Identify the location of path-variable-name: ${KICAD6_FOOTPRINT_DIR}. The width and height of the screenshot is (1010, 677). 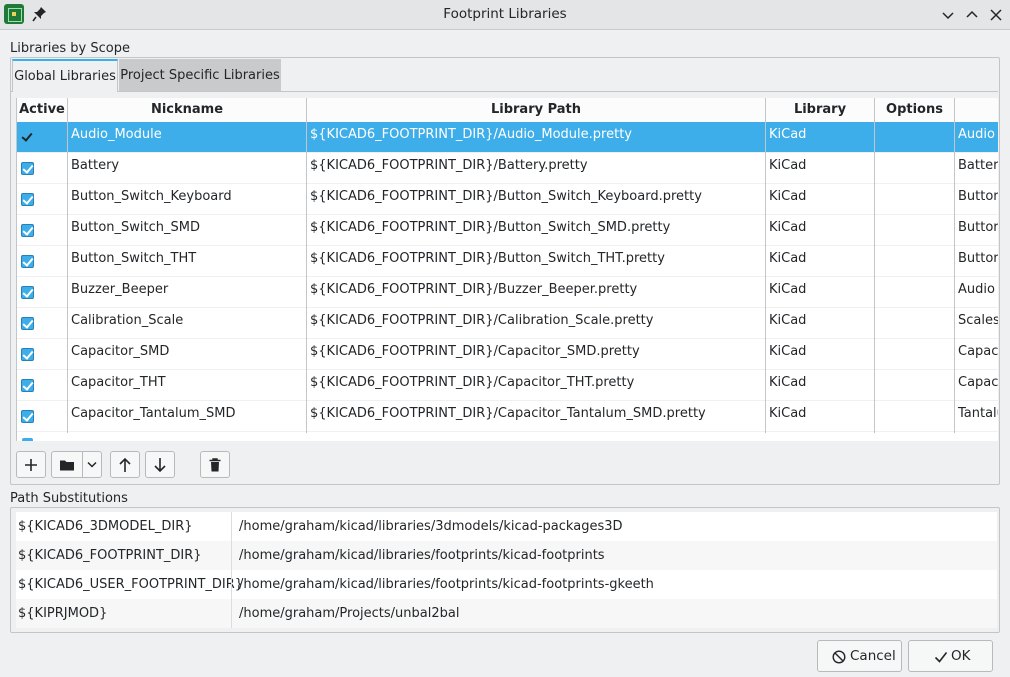
(110, 555).